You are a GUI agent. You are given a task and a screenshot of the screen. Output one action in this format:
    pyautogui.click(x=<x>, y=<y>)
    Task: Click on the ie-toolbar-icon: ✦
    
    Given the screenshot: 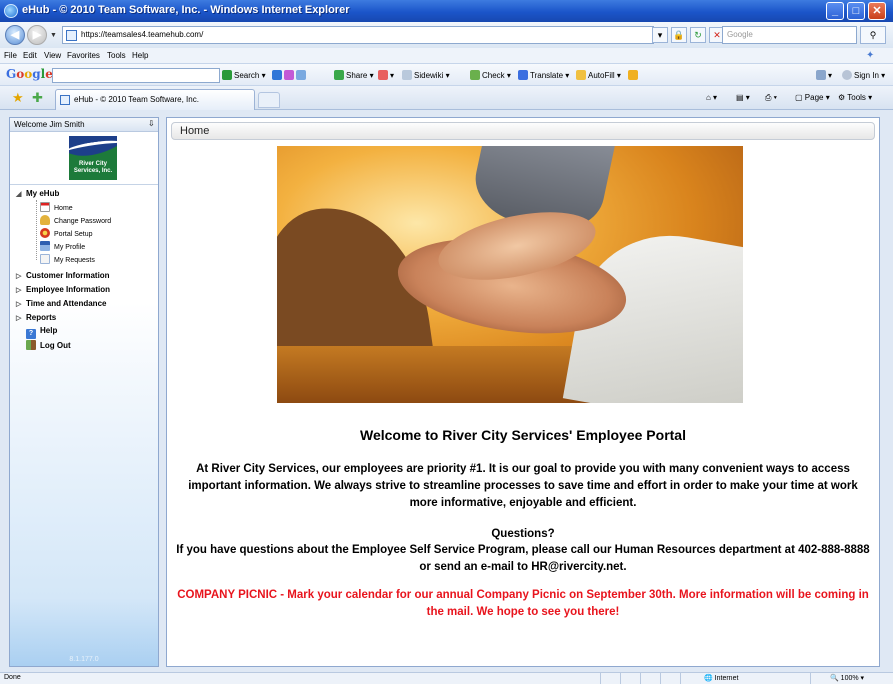 What is the action you would take?
    pyautogui.click(x=870, y=55)
    